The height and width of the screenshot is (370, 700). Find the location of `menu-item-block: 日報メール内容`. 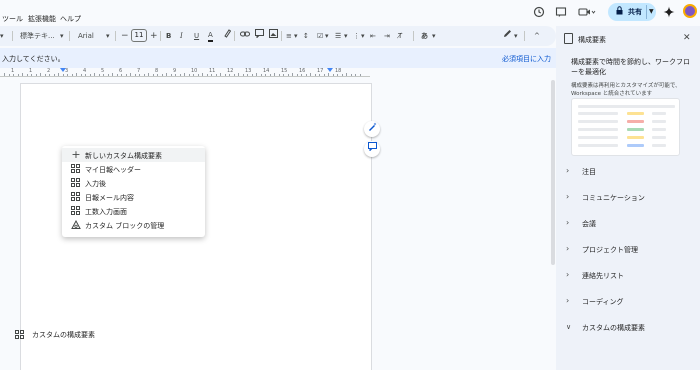

menu-item-block: 日報メール内容 is located at coordinates (133, 197).